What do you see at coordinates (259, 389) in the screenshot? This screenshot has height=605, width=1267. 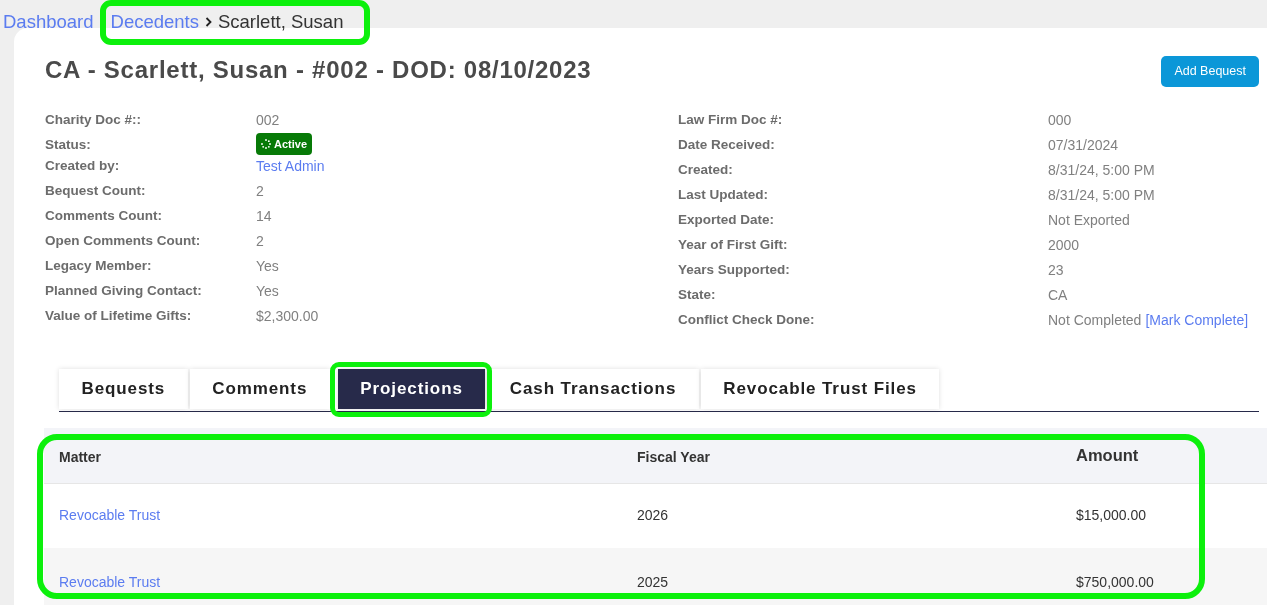 I see `tab: Comments` at bounding box center [259, 389].